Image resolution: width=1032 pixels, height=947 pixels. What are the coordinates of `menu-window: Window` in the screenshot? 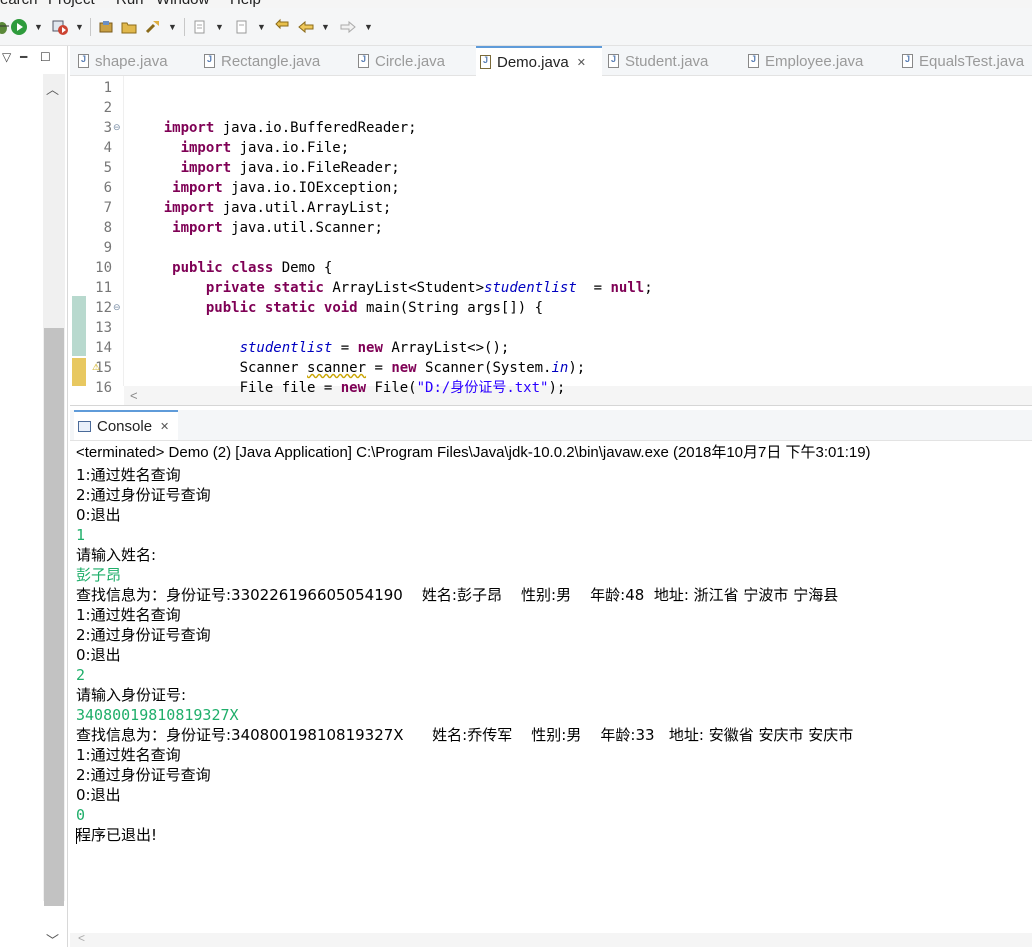 It's located at (182, 4).